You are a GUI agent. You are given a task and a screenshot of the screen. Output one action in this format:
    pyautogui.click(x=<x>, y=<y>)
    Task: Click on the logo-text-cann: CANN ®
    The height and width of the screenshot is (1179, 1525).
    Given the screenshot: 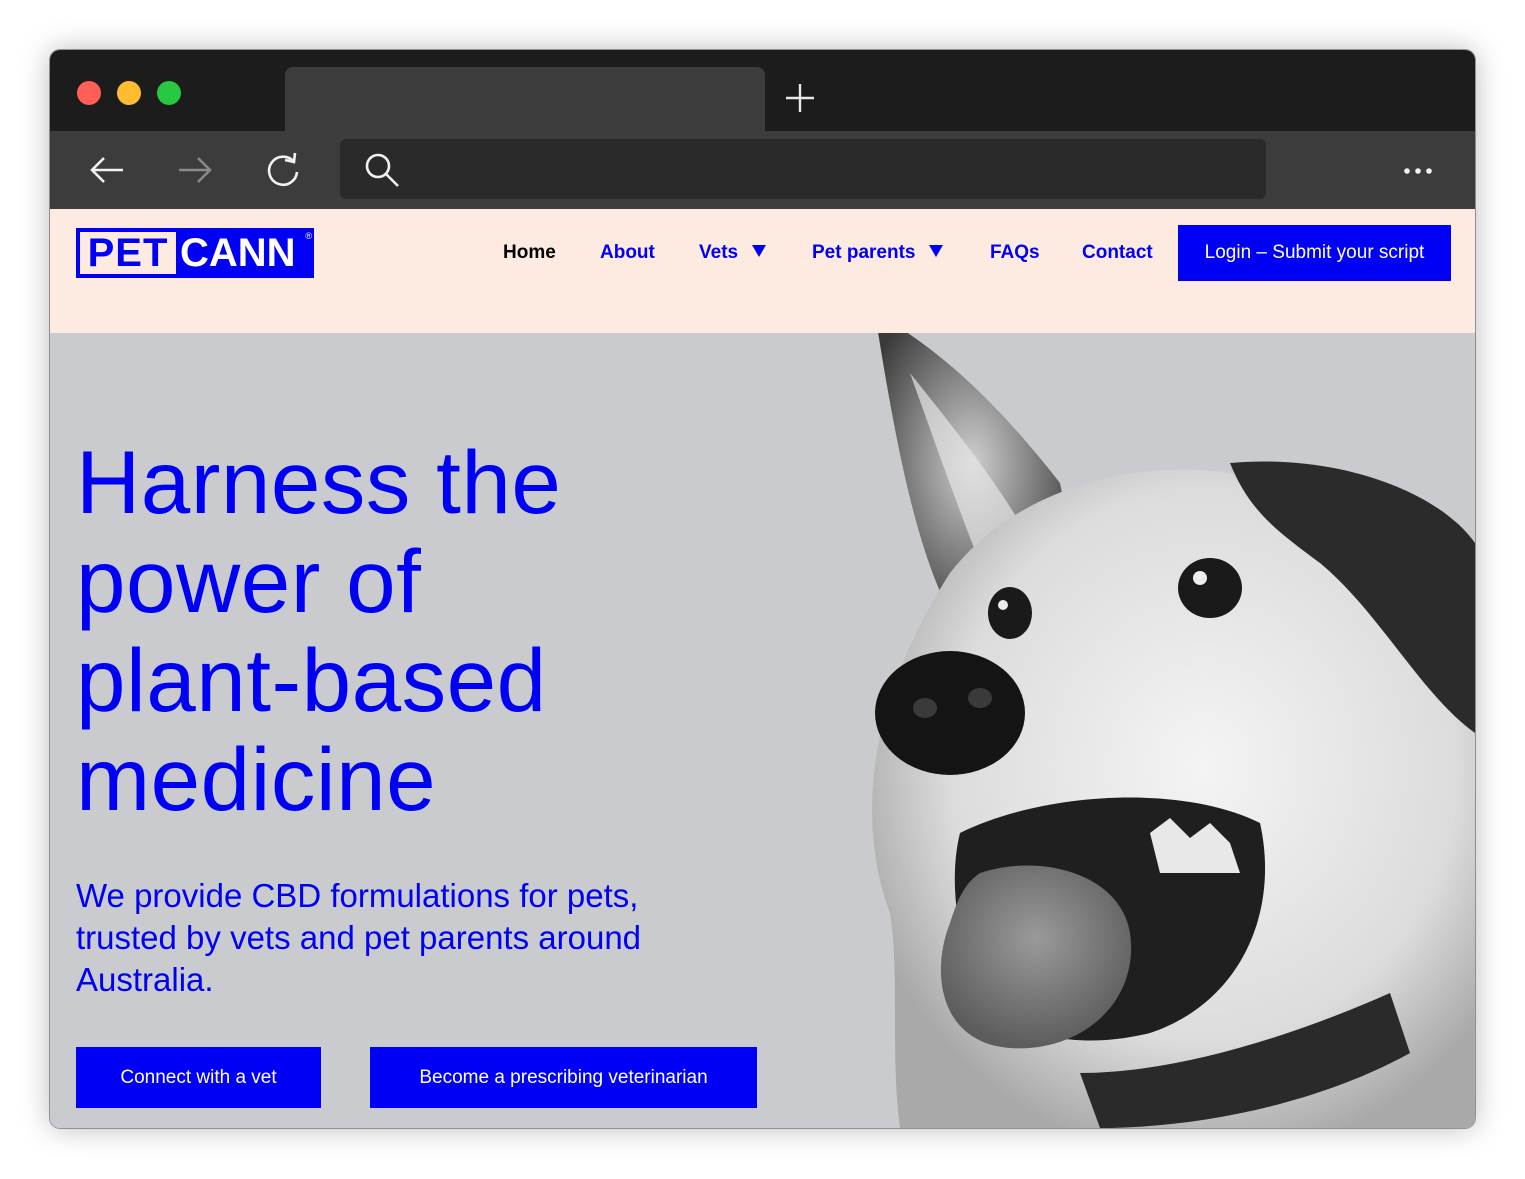 What is the action you would take?
    pyautogui.click(x=244, y=253)
    